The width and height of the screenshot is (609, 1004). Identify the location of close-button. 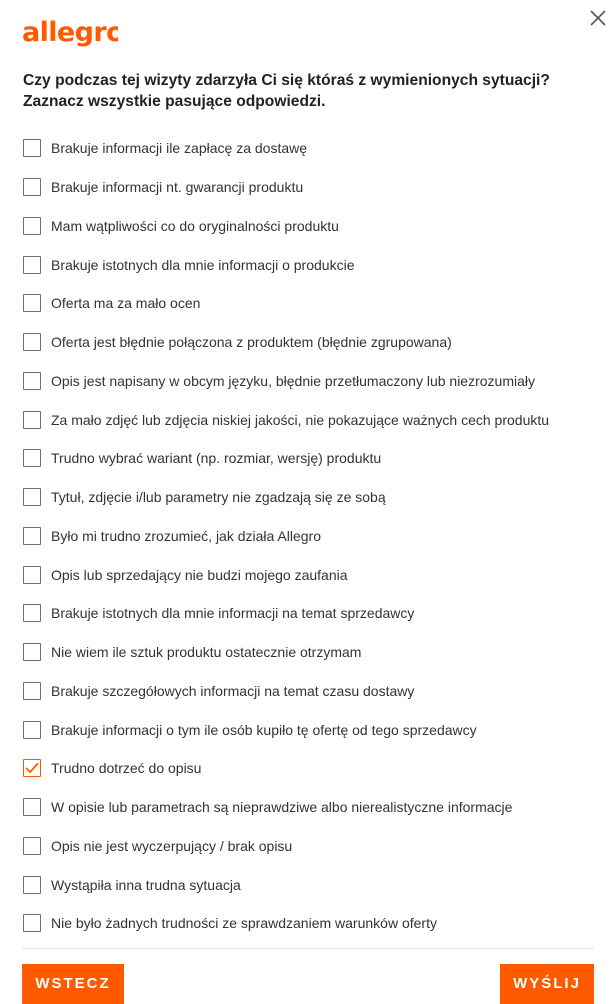
(598, 18).